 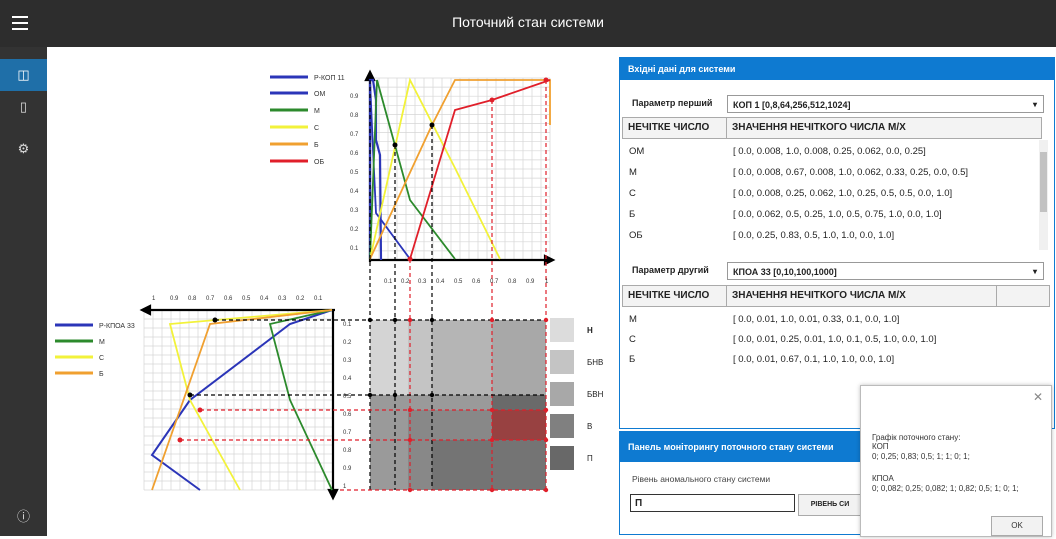 I want to click on left-chart-x-ticks: 1 0.9 0.8 0.7 0.6 0.5 0.4 0.3 0.2 0.1, so click(x=237, y=299).